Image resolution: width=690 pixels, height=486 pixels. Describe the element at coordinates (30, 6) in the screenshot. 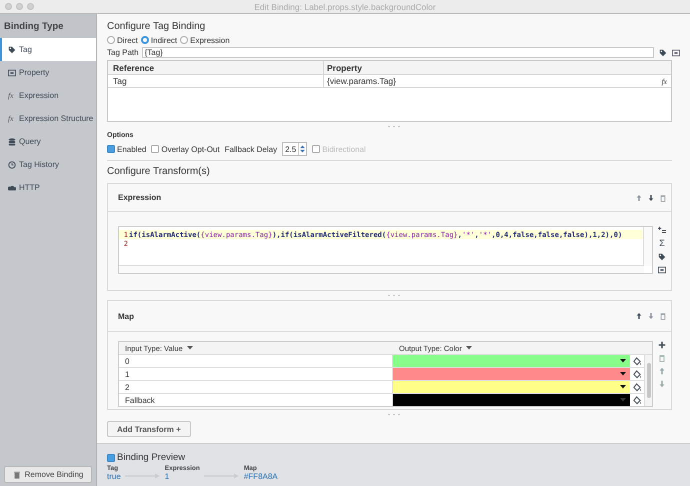

I see `zoom-button` at that location.